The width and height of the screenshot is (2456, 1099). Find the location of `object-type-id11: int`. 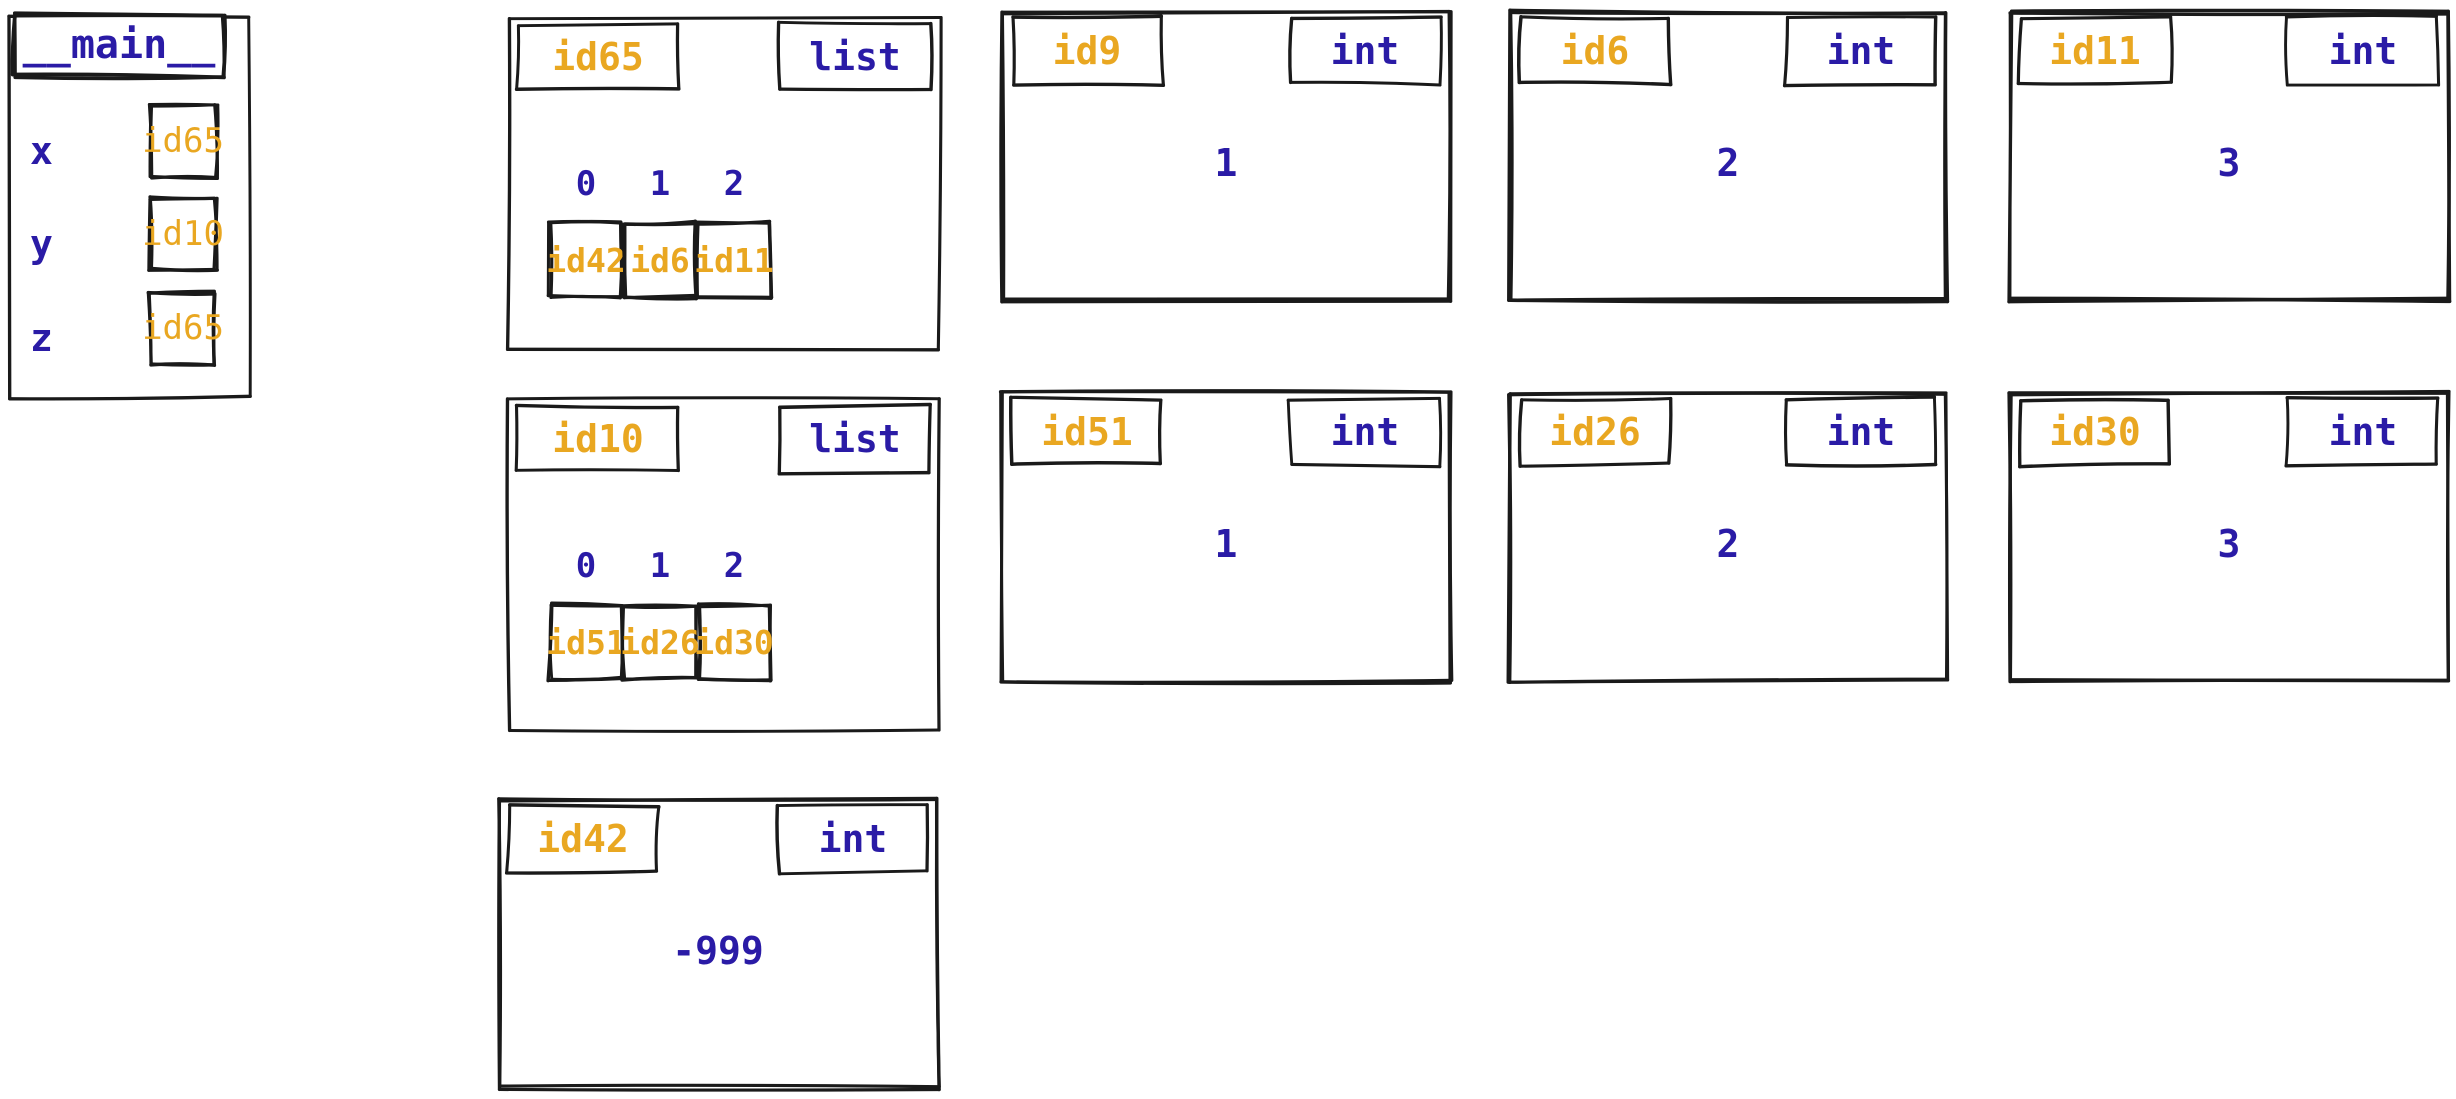

object-type-id11: int is located at coordinates (2363, 51).